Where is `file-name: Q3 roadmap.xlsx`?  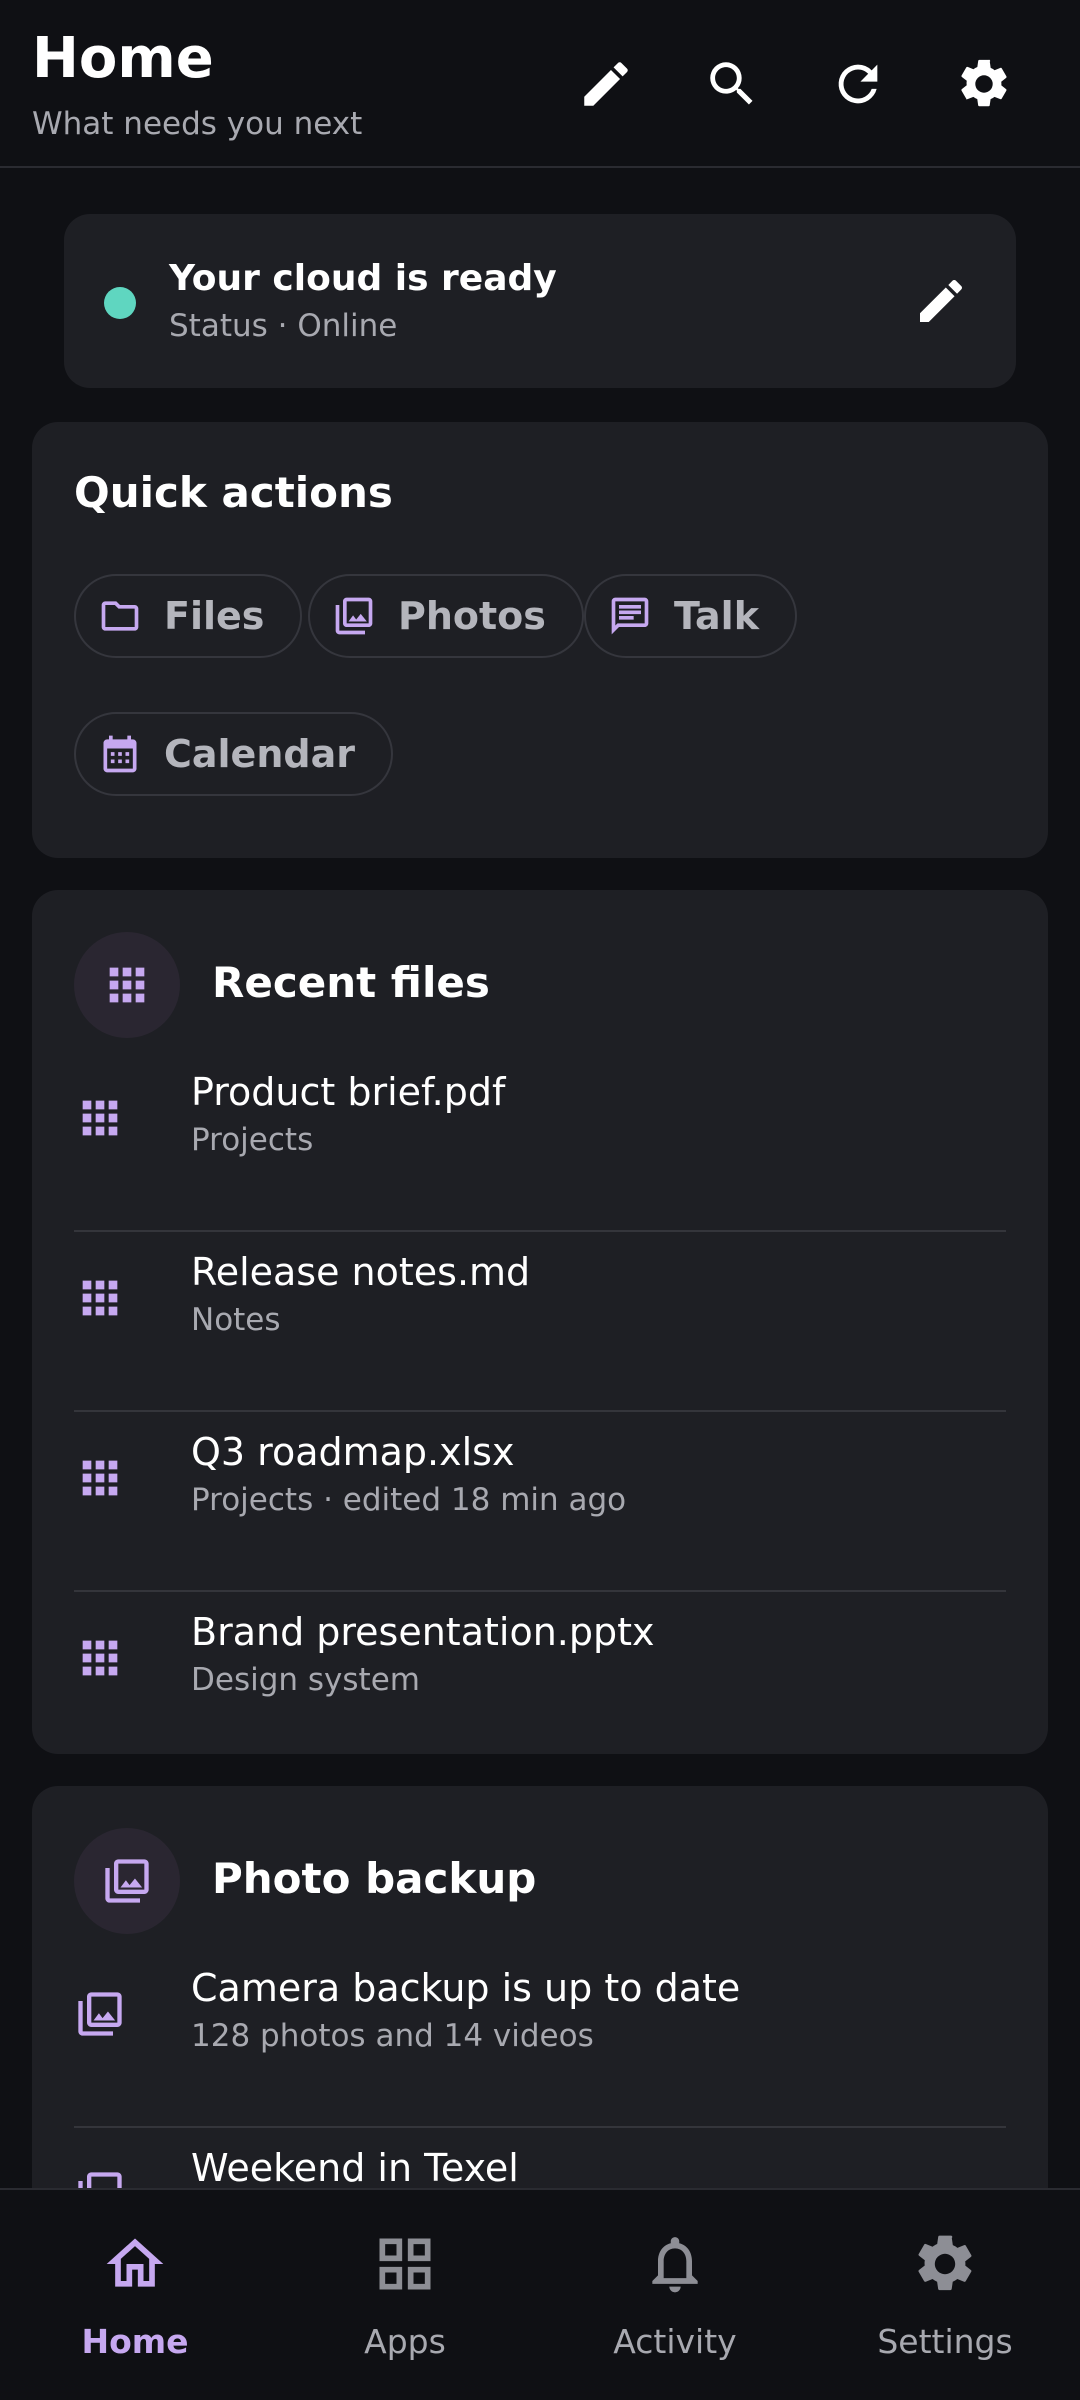
file-name: Q3 roadmap.xlsx is located at coordinates (353, 1452).